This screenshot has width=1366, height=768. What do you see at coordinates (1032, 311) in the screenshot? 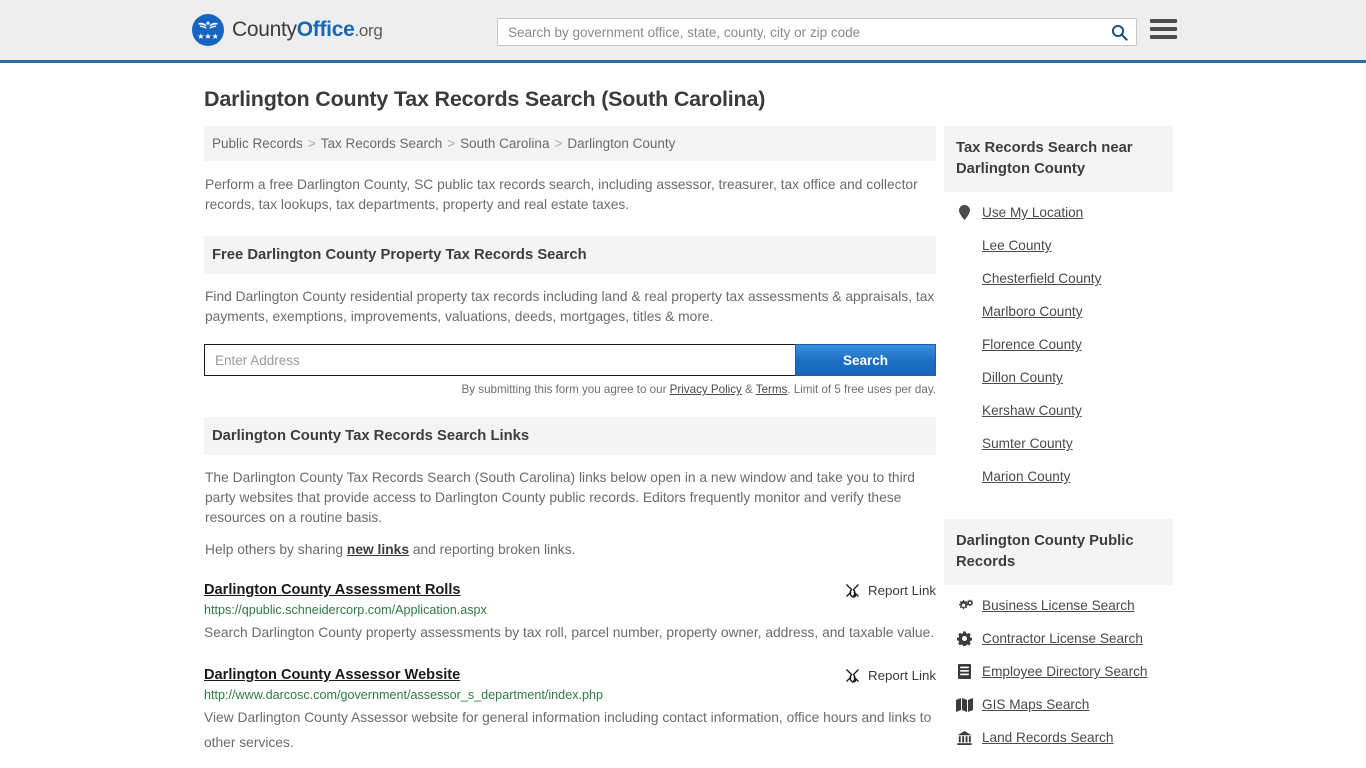
I see `sidebar-link-label: Marlboro County` at bounding box center [1032, 311].